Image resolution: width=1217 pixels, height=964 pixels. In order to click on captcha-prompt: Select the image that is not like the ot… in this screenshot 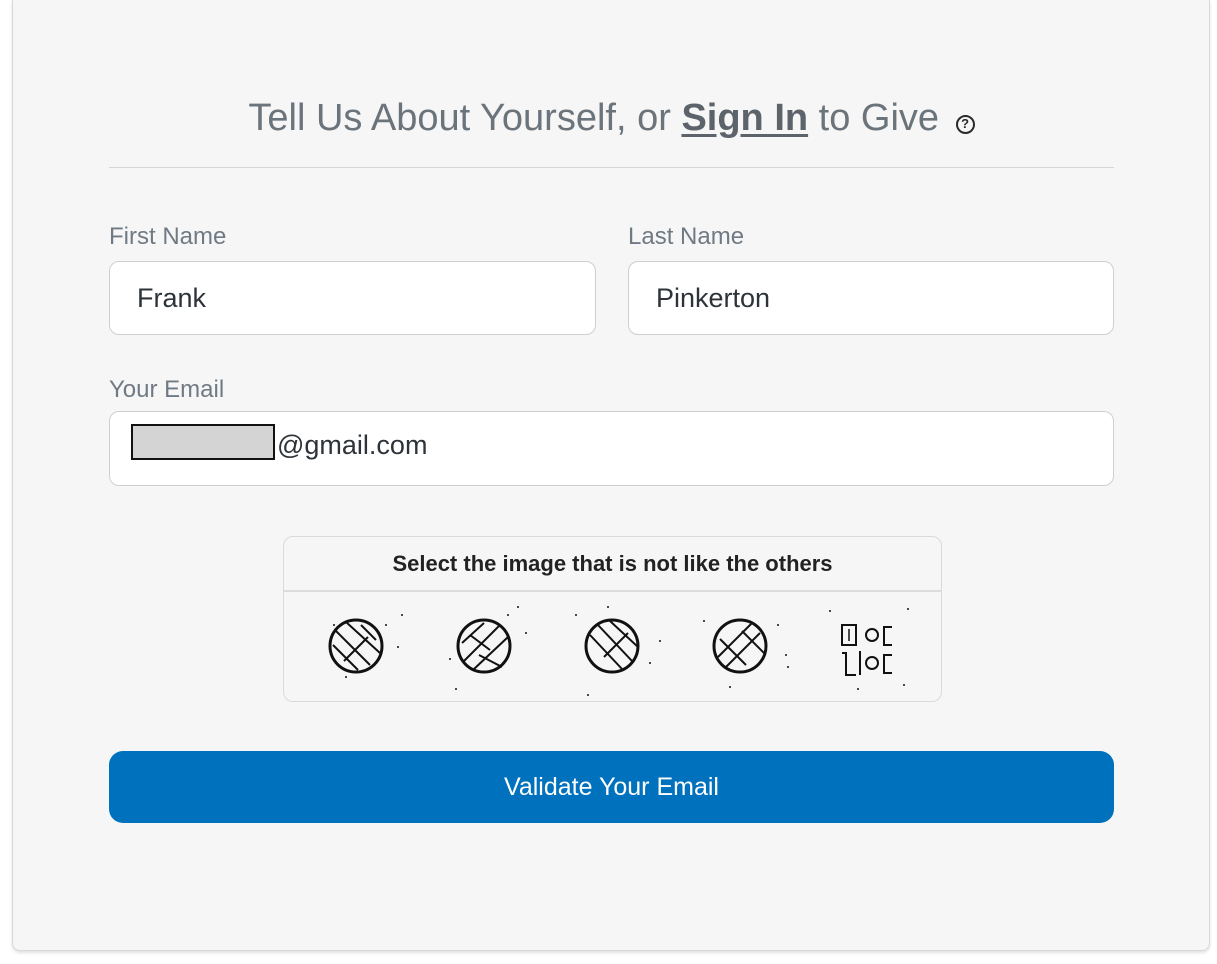, I will do `click(612, 563)`.